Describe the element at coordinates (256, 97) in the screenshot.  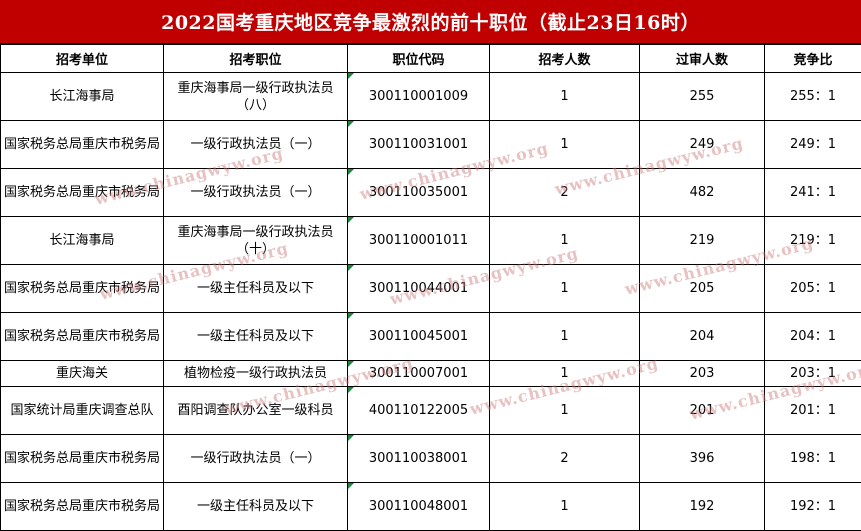
I see `cell-position: 重庆海事局一级行政执法员（八）` at that location.